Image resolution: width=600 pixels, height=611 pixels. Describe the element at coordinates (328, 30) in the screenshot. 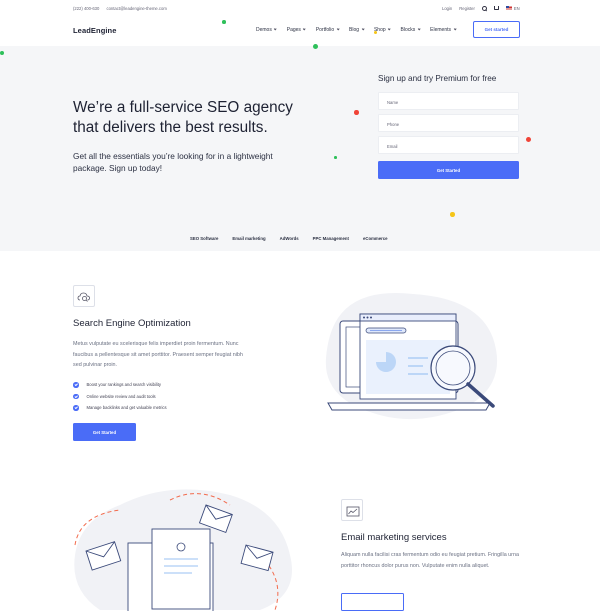

I see `nav-item-portfolio: Portfolio` at that location.